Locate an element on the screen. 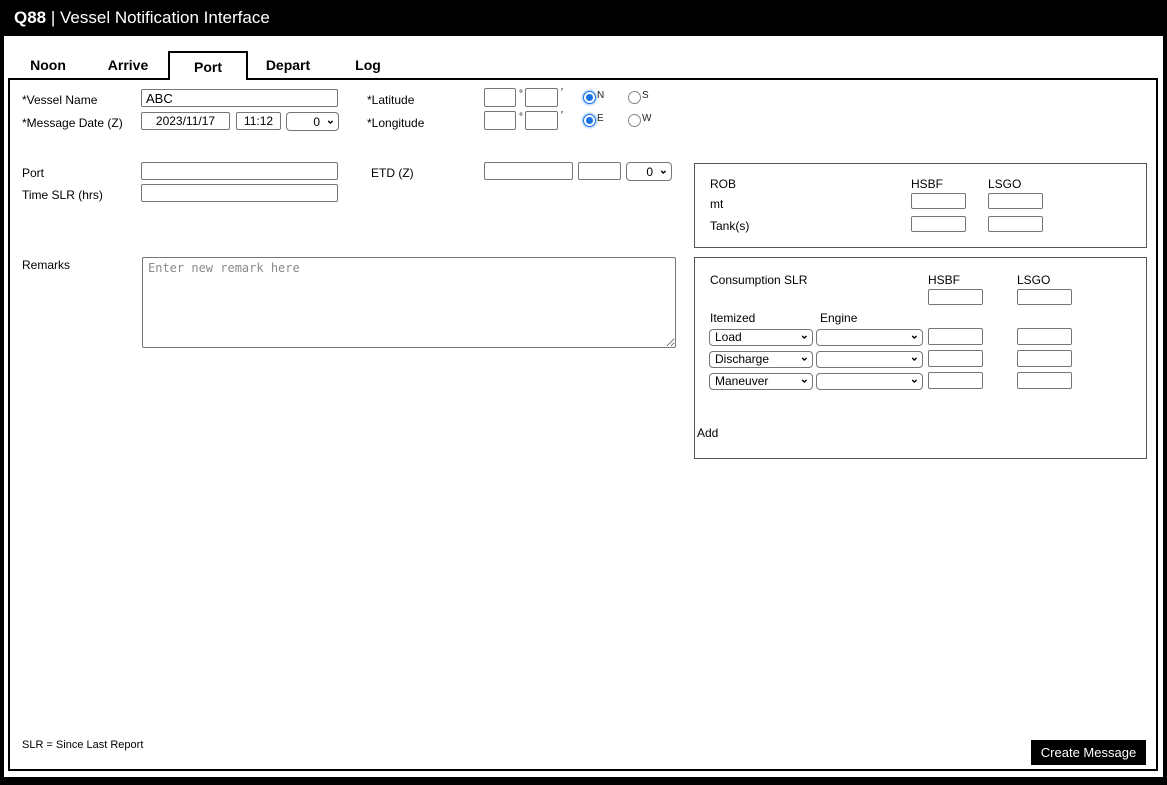 This screenshot has width=1167, height=785. add-consumption-row-link: Add is located at coordinates (708, 433).